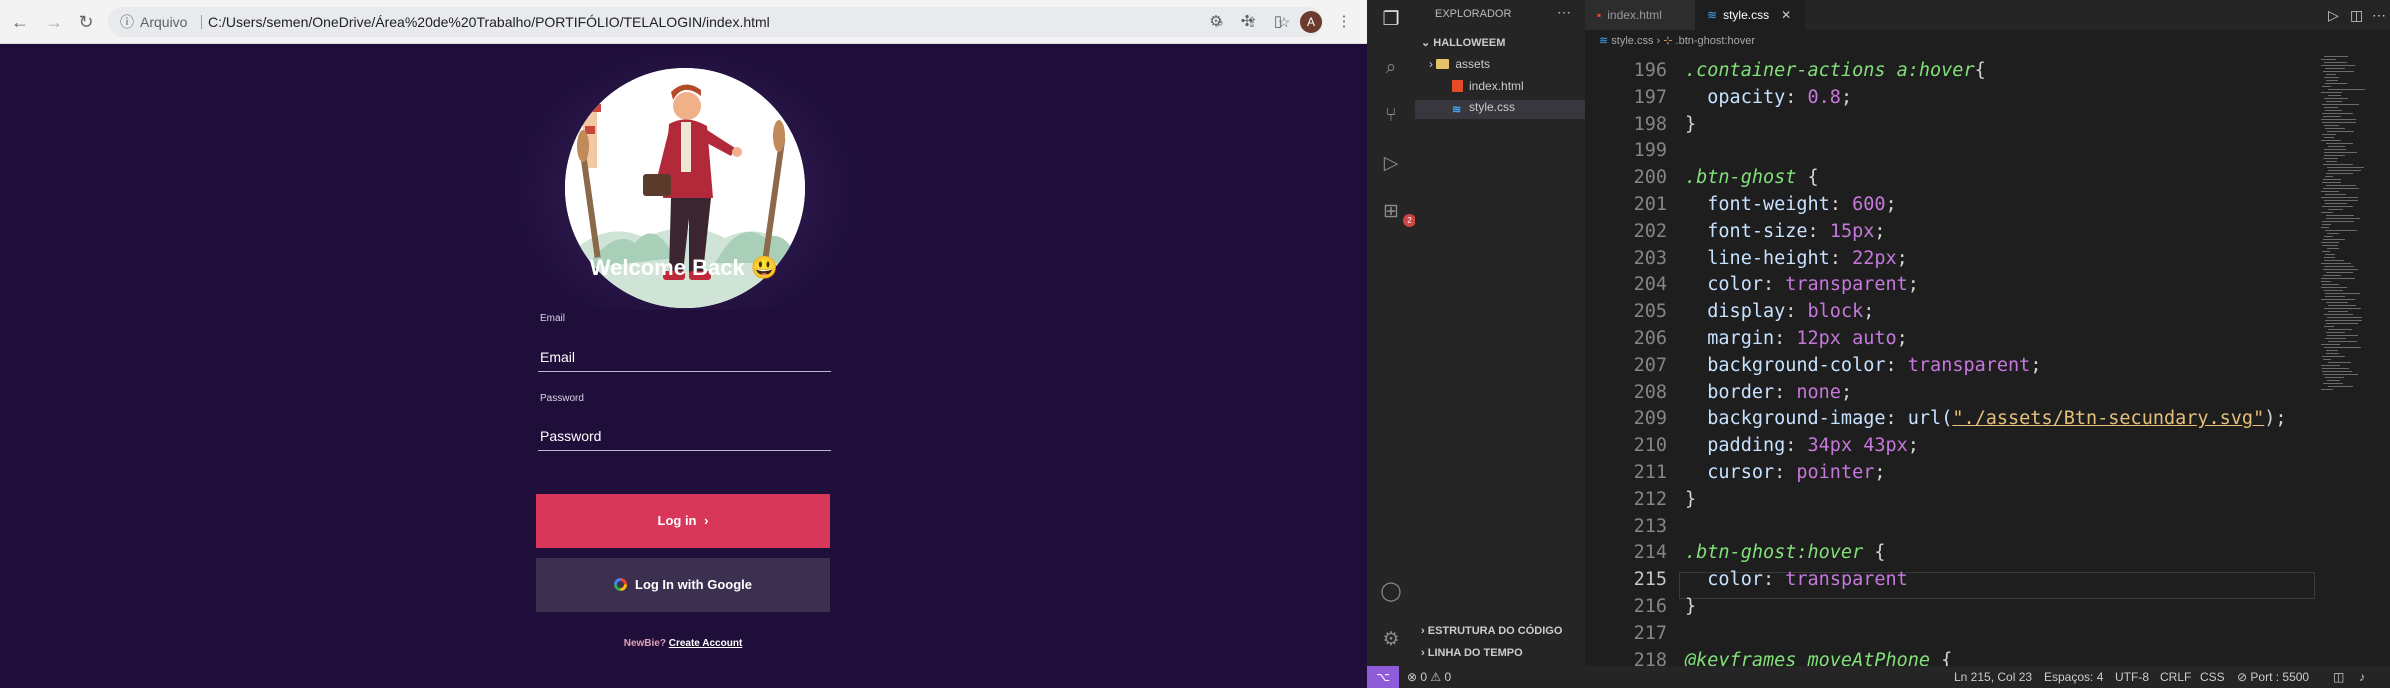 The height and width of the screenshot is (688, 2390). Describe the element at coordinates (2352, 359) in the screenshot. I see `minimap` at that location.